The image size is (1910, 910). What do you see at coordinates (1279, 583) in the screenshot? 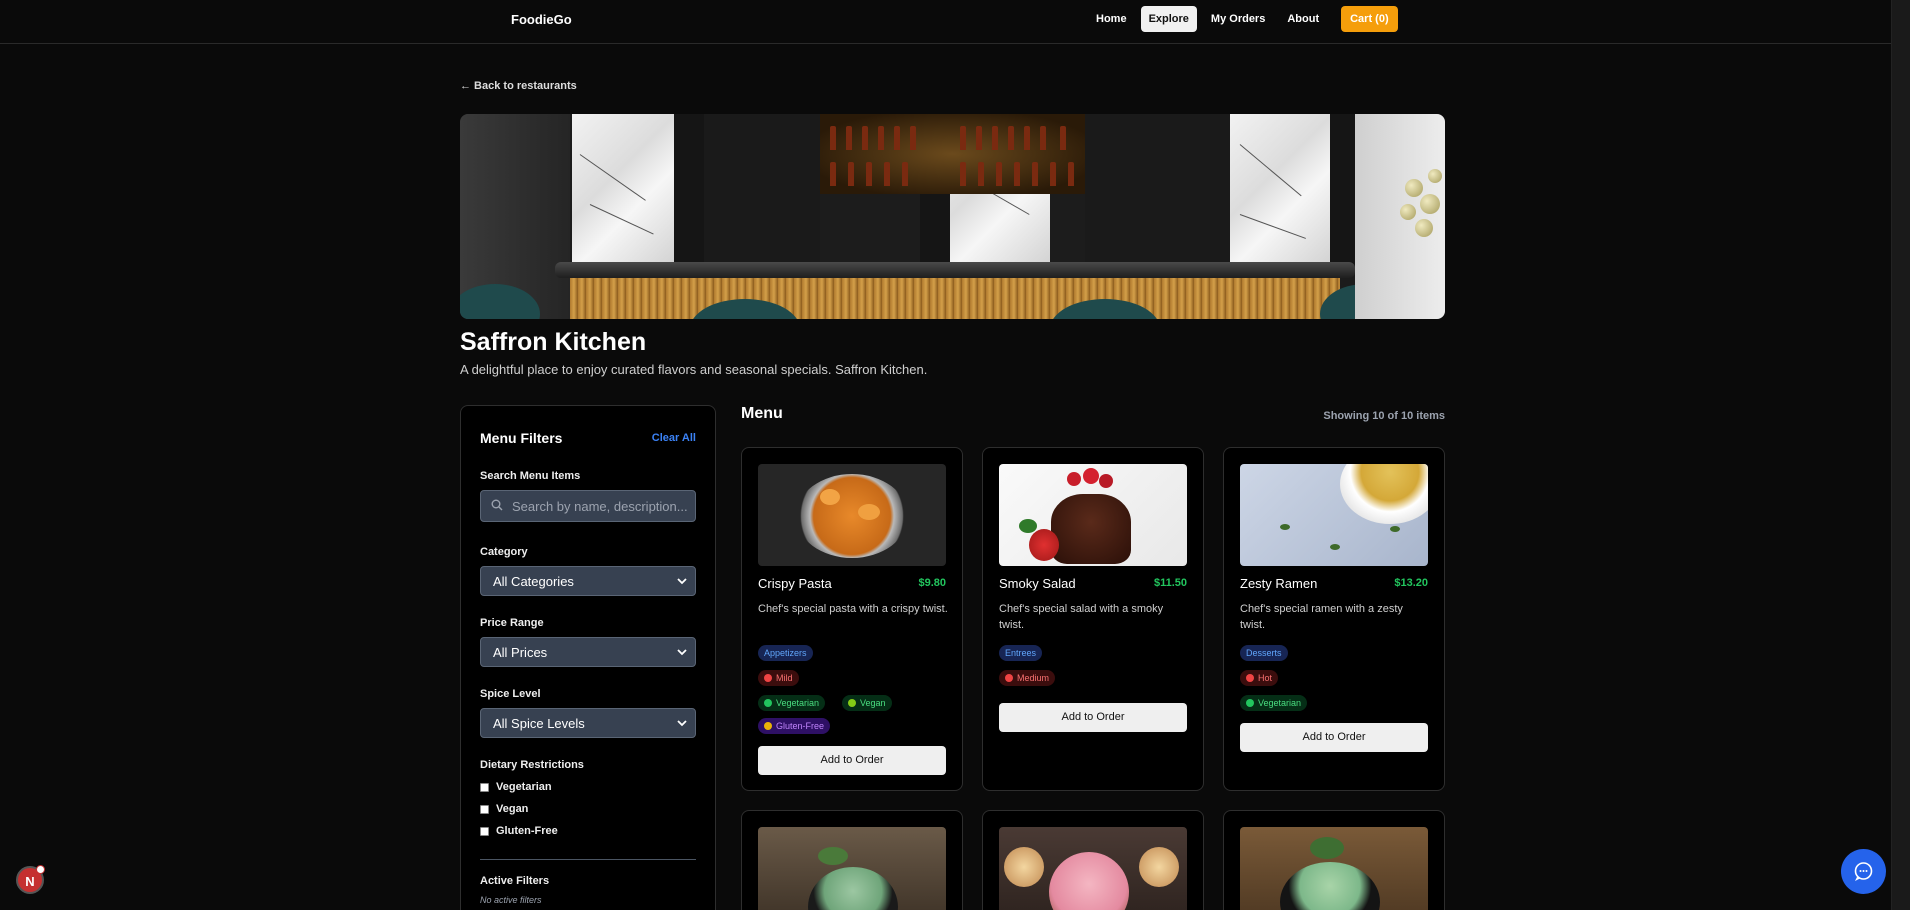
I see `menu-item-name: Zesty Ramen` at bounding box center [1279, 583].